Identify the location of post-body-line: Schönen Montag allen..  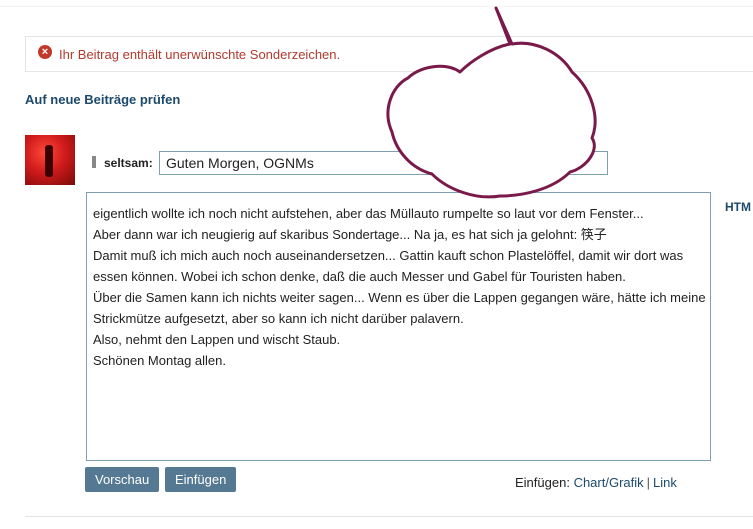
(159, 360).